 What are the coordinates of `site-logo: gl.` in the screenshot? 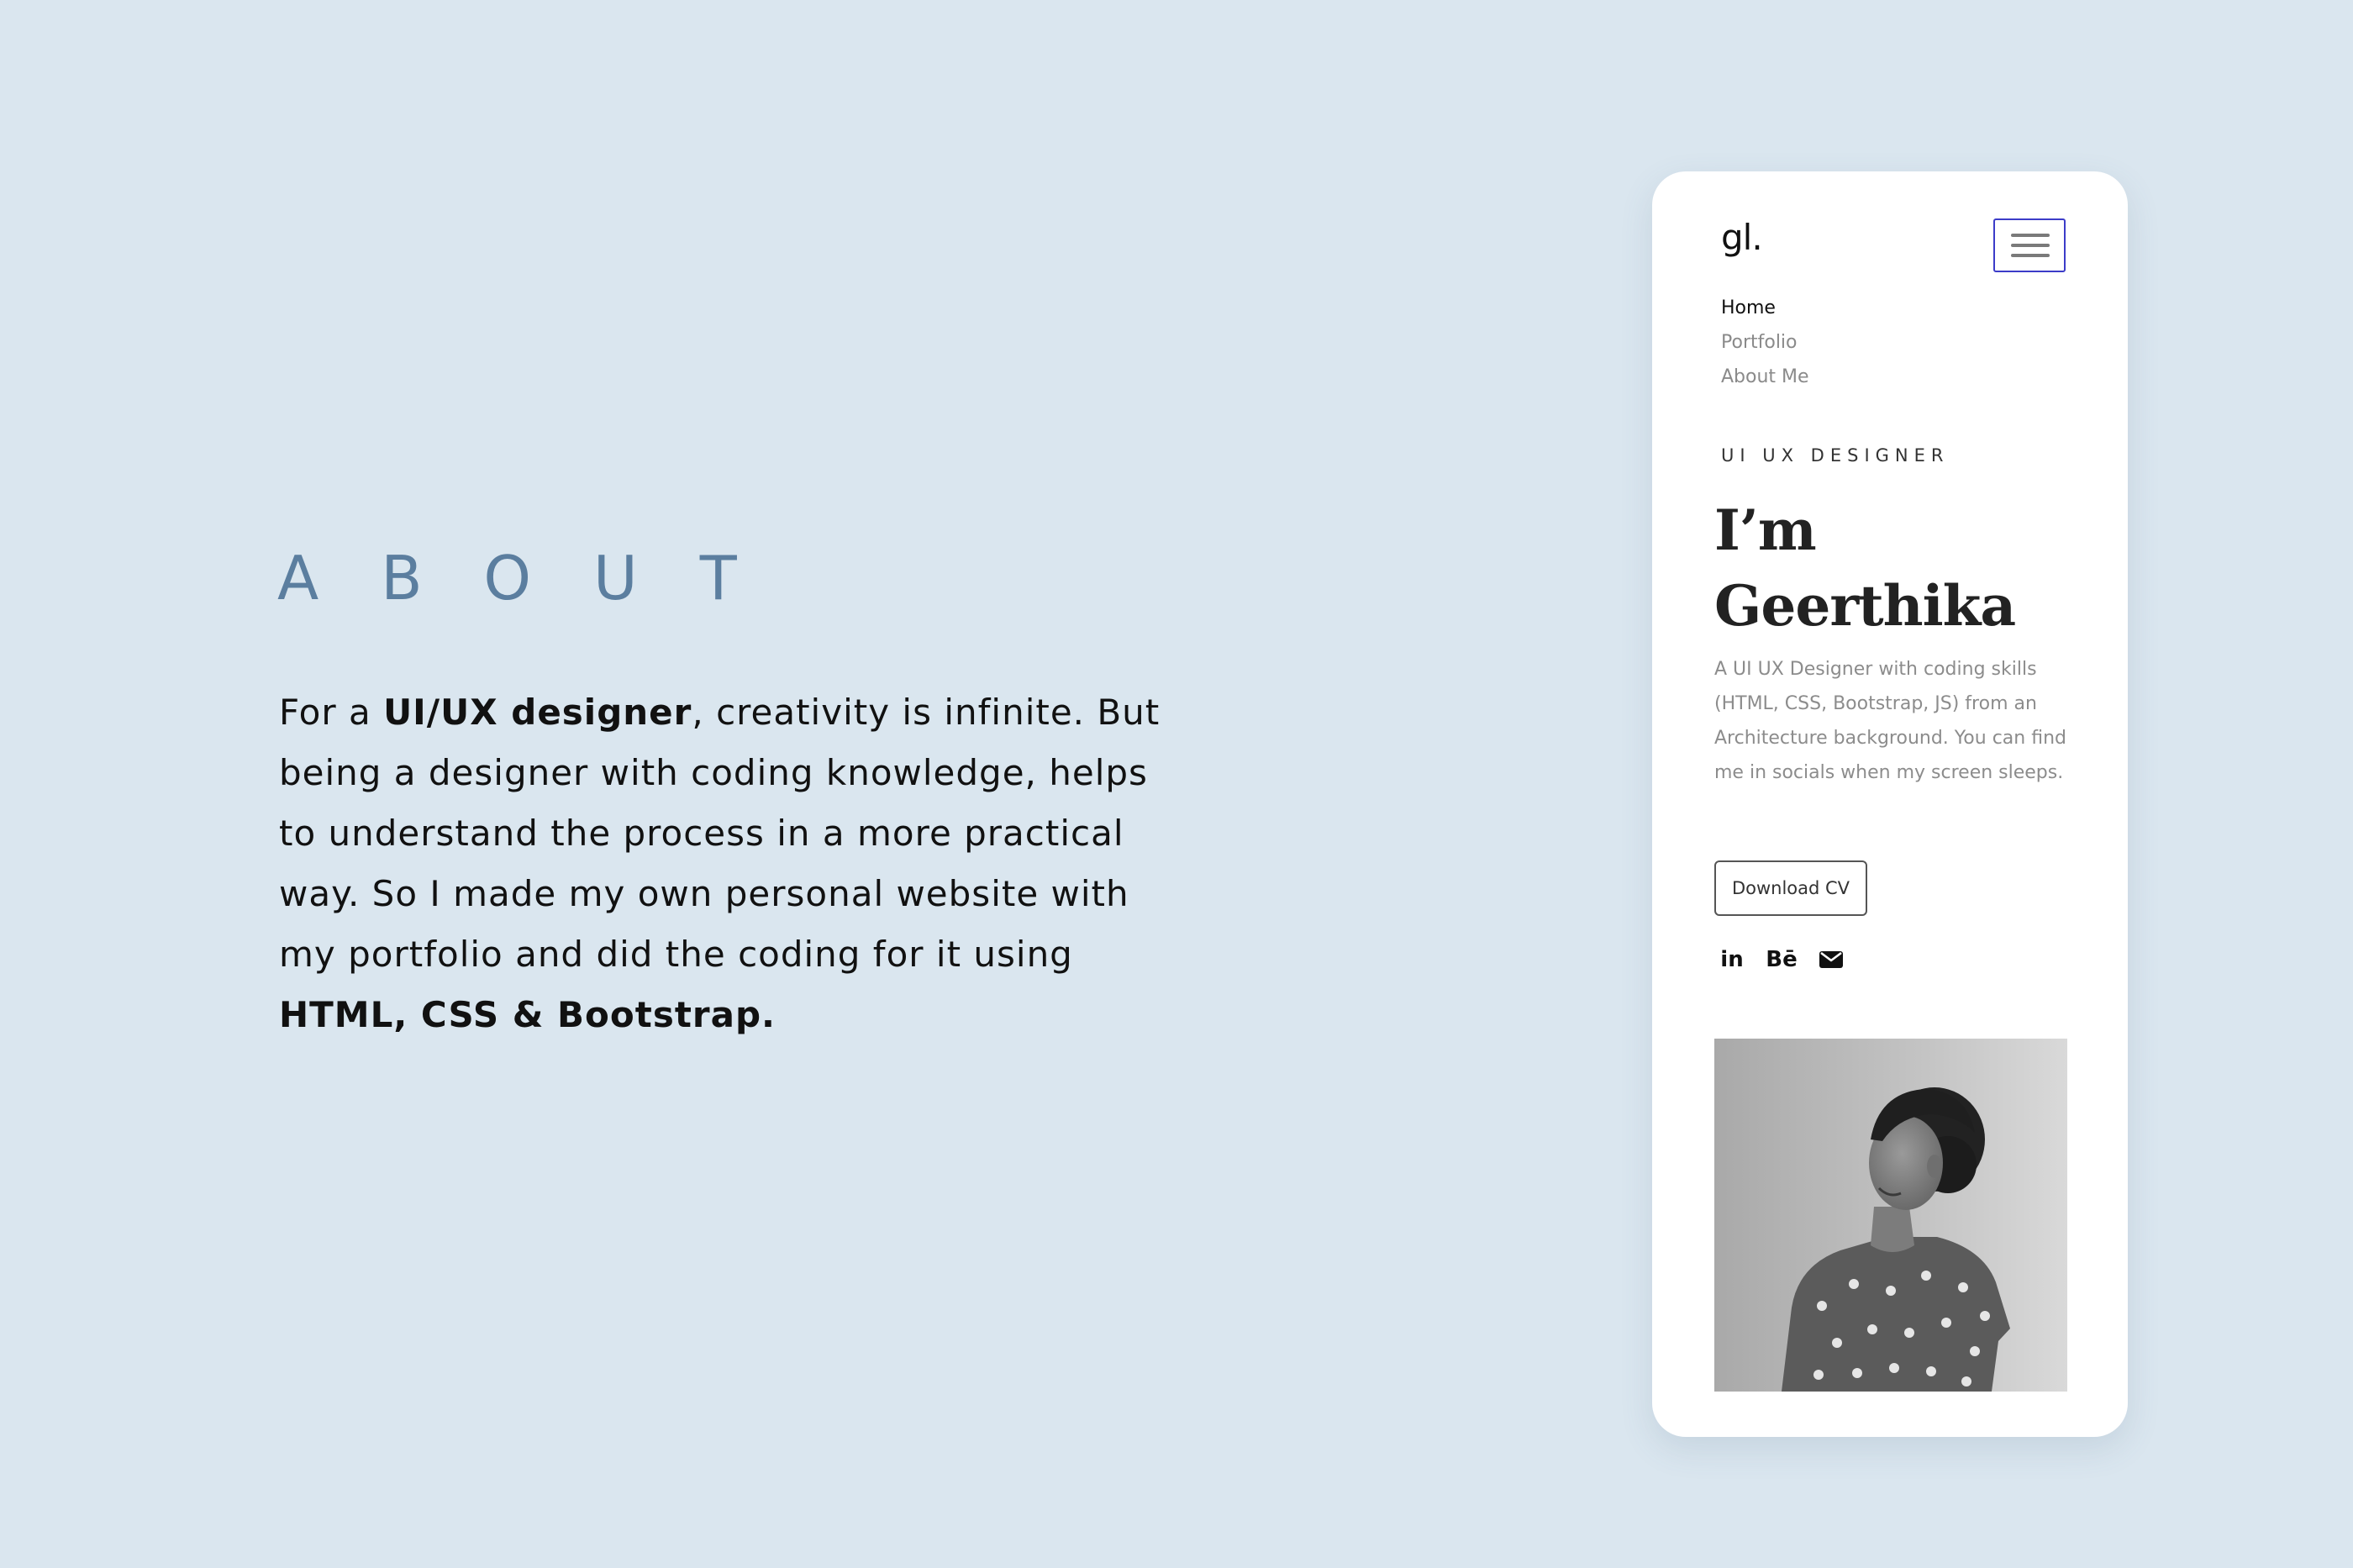 It's located at (1742, 238).